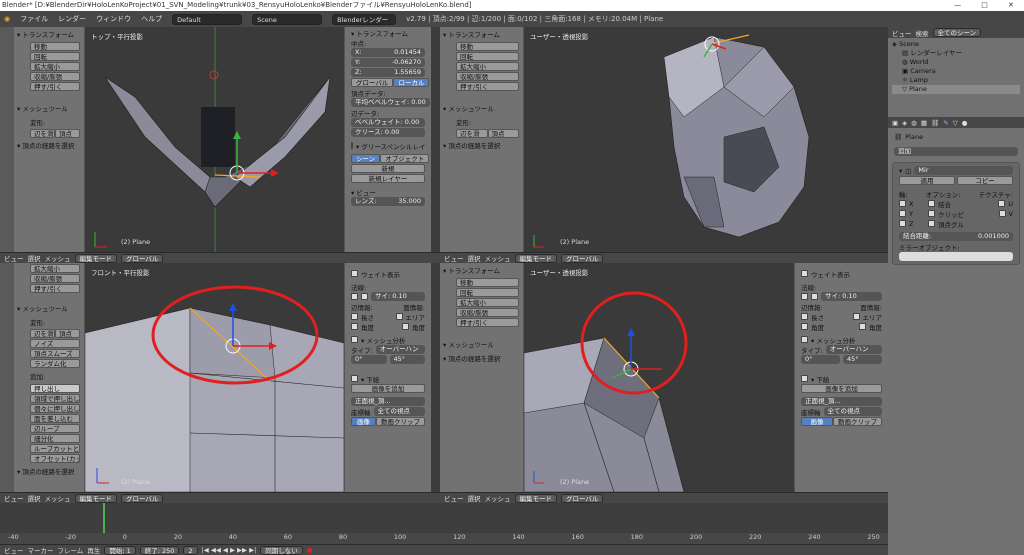  I want to click on weight-display-checkbox, so click(804, 273).